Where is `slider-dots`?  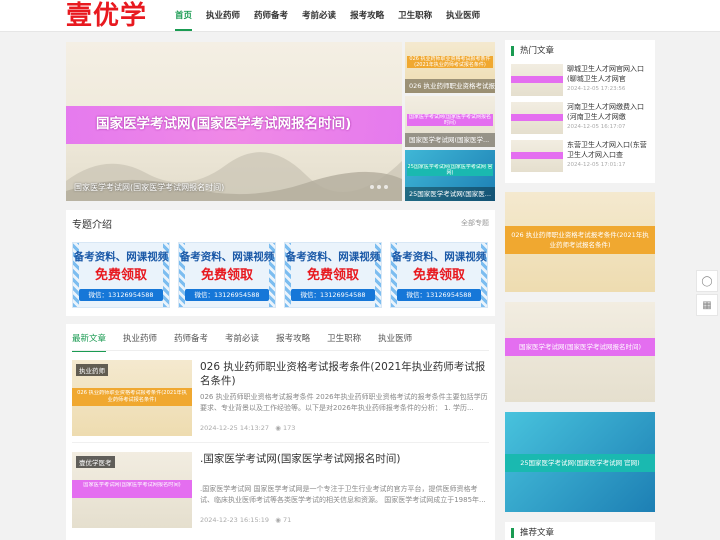 slider-dots is located at coordinates (379, 187).